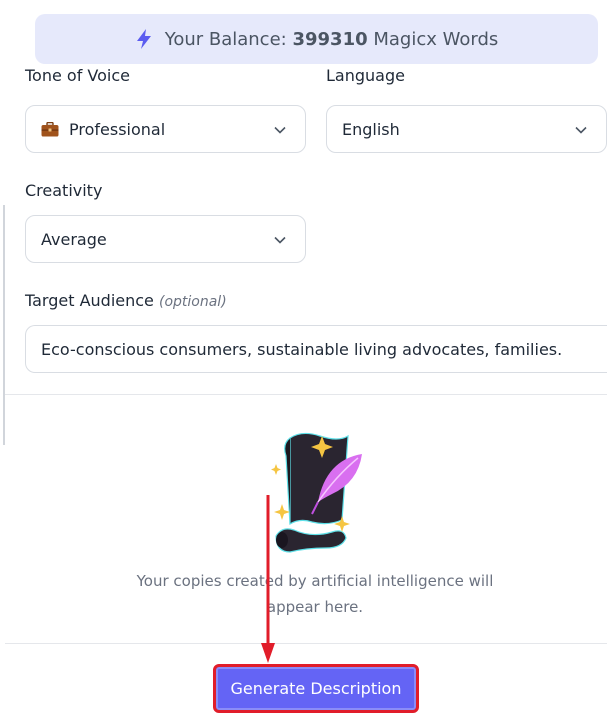 This screenshot has height=725, width=607. I want to click on language-label: Language, so click(365, 75).